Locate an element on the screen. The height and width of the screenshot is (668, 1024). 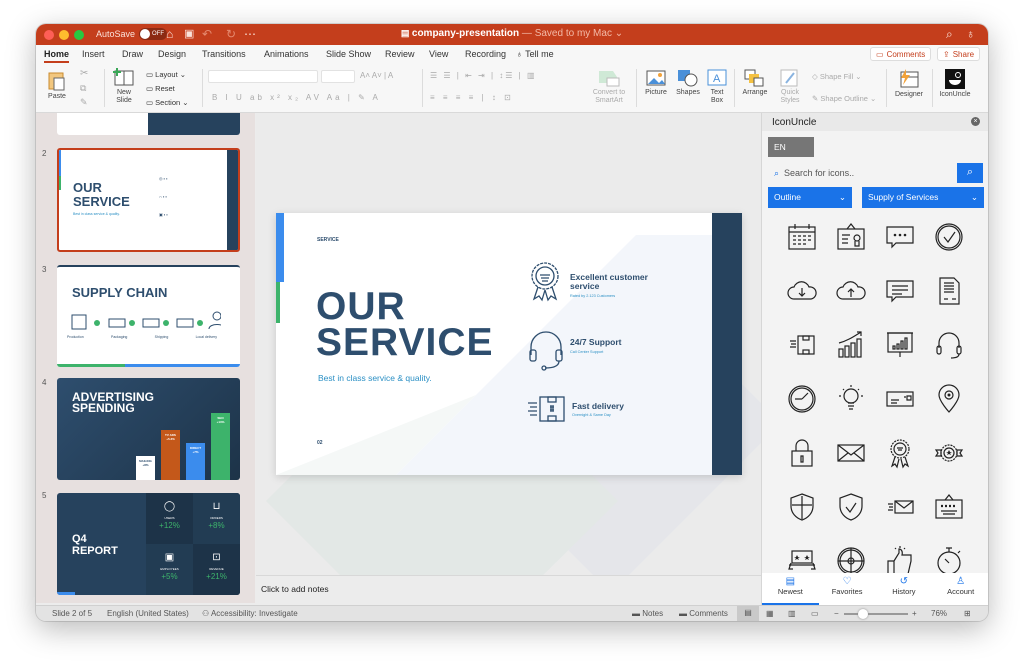
target-icon is located at coordinates (851, 559).